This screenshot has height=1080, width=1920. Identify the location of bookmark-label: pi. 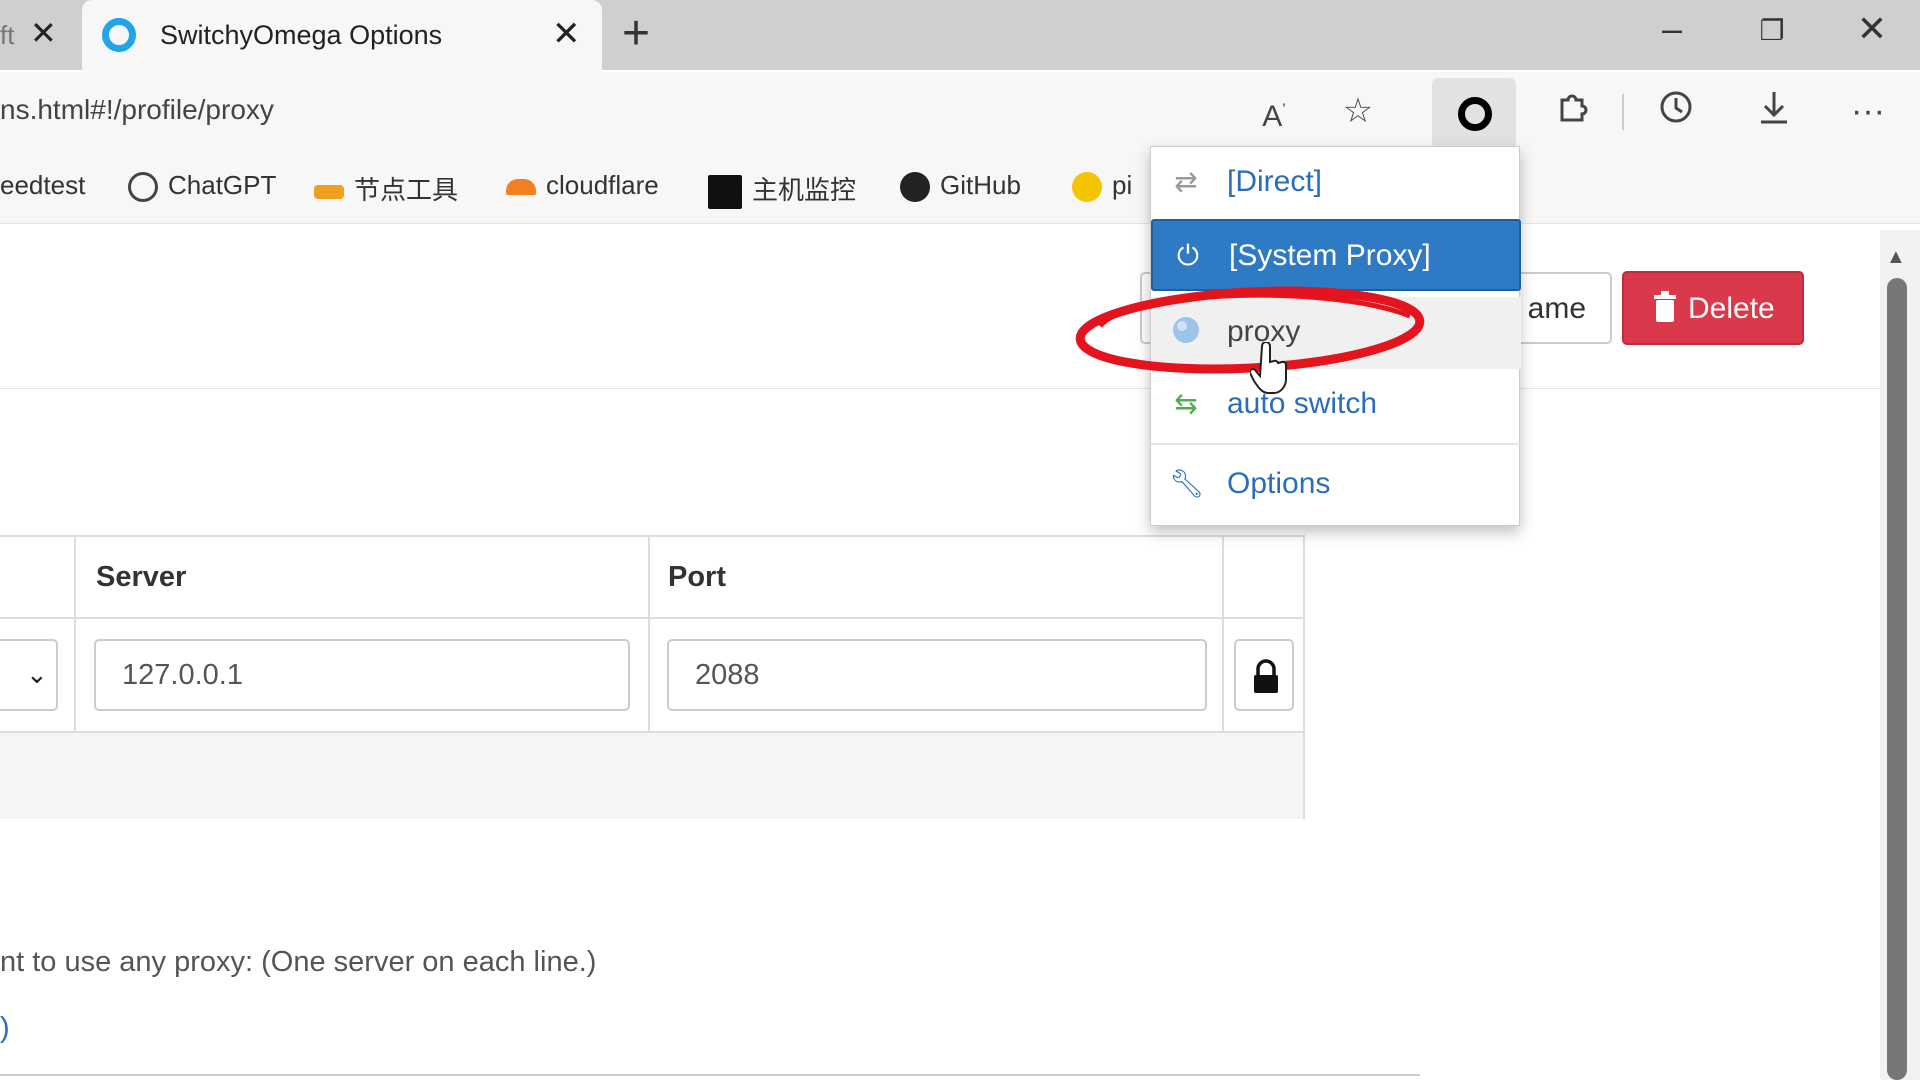
(1122, 185).